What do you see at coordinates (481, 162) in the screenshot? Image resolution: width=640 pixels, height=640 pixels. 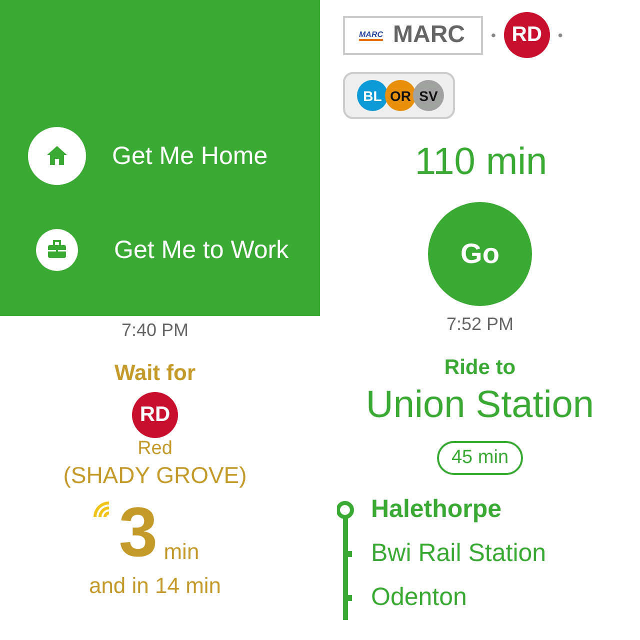 I see `trip-duration: 110 min` at bounding box center [481, 162].